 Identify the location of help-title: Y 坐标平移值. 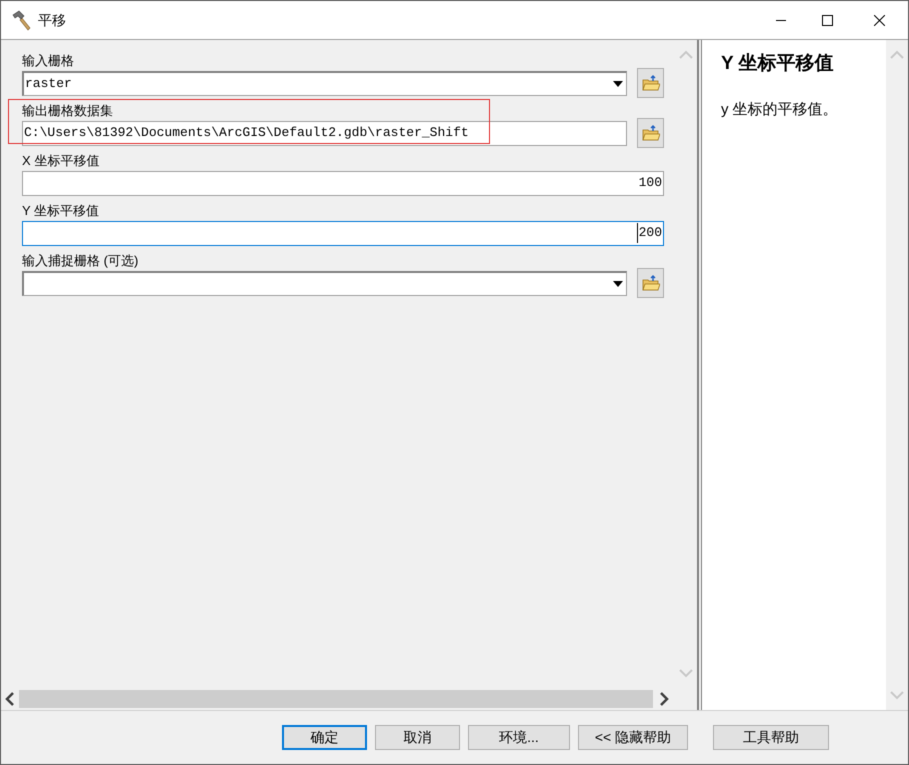
(778, 64).